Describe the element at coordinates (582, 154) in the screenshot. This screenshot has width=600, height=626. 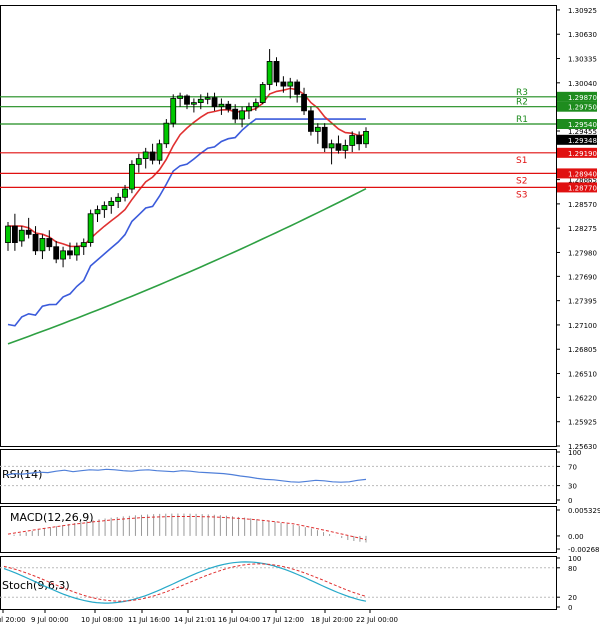
I see `level-price-label: 1.29190` at that location.